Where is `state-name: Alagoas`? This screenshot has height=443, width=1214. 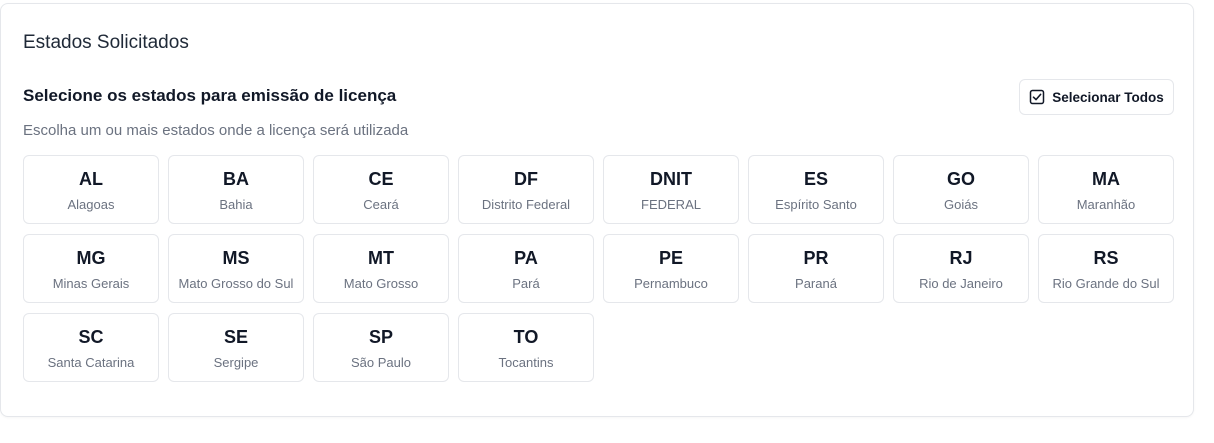 state-name: Alagoas is located at coordinates (91, 204).